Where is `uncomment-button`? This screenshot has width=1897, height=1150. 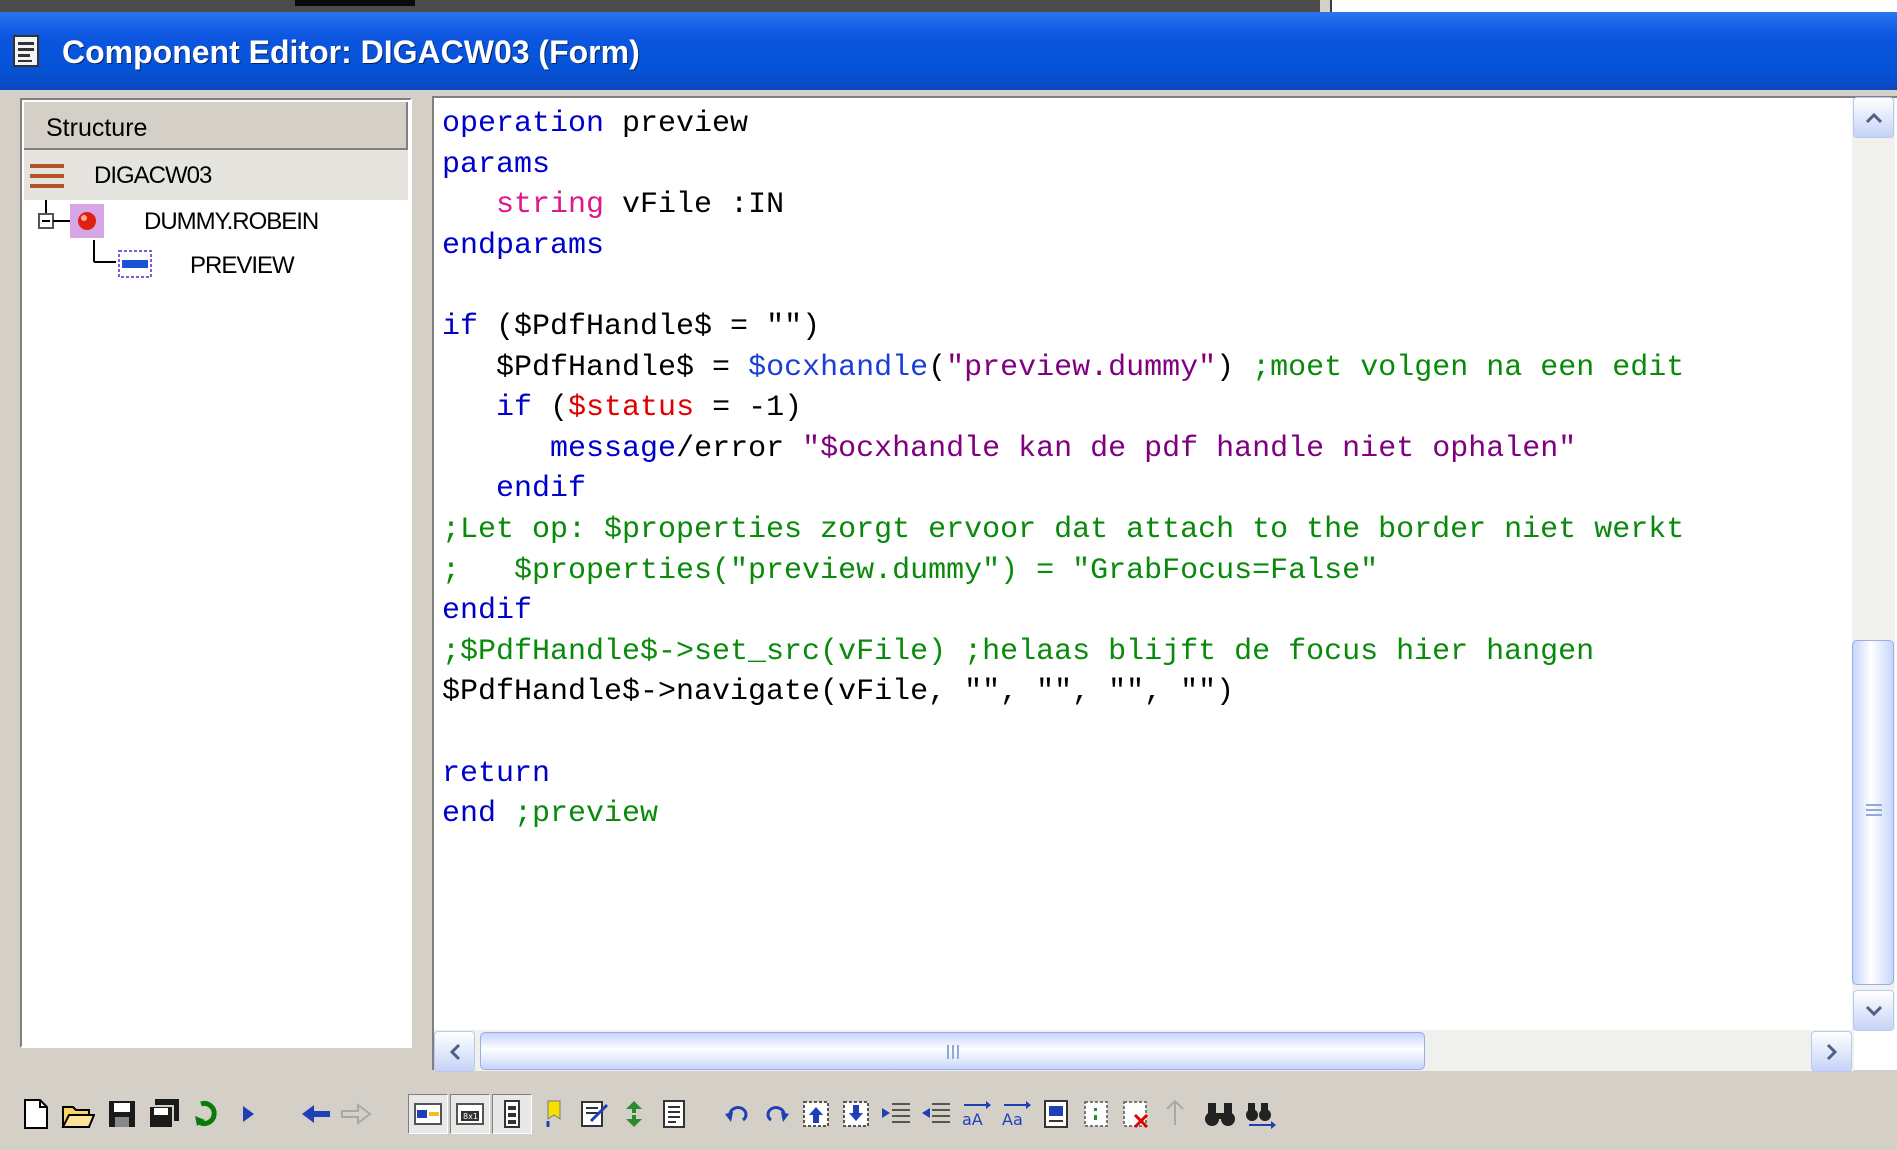
uncomment-button is located at coordinates (1136, 1114).